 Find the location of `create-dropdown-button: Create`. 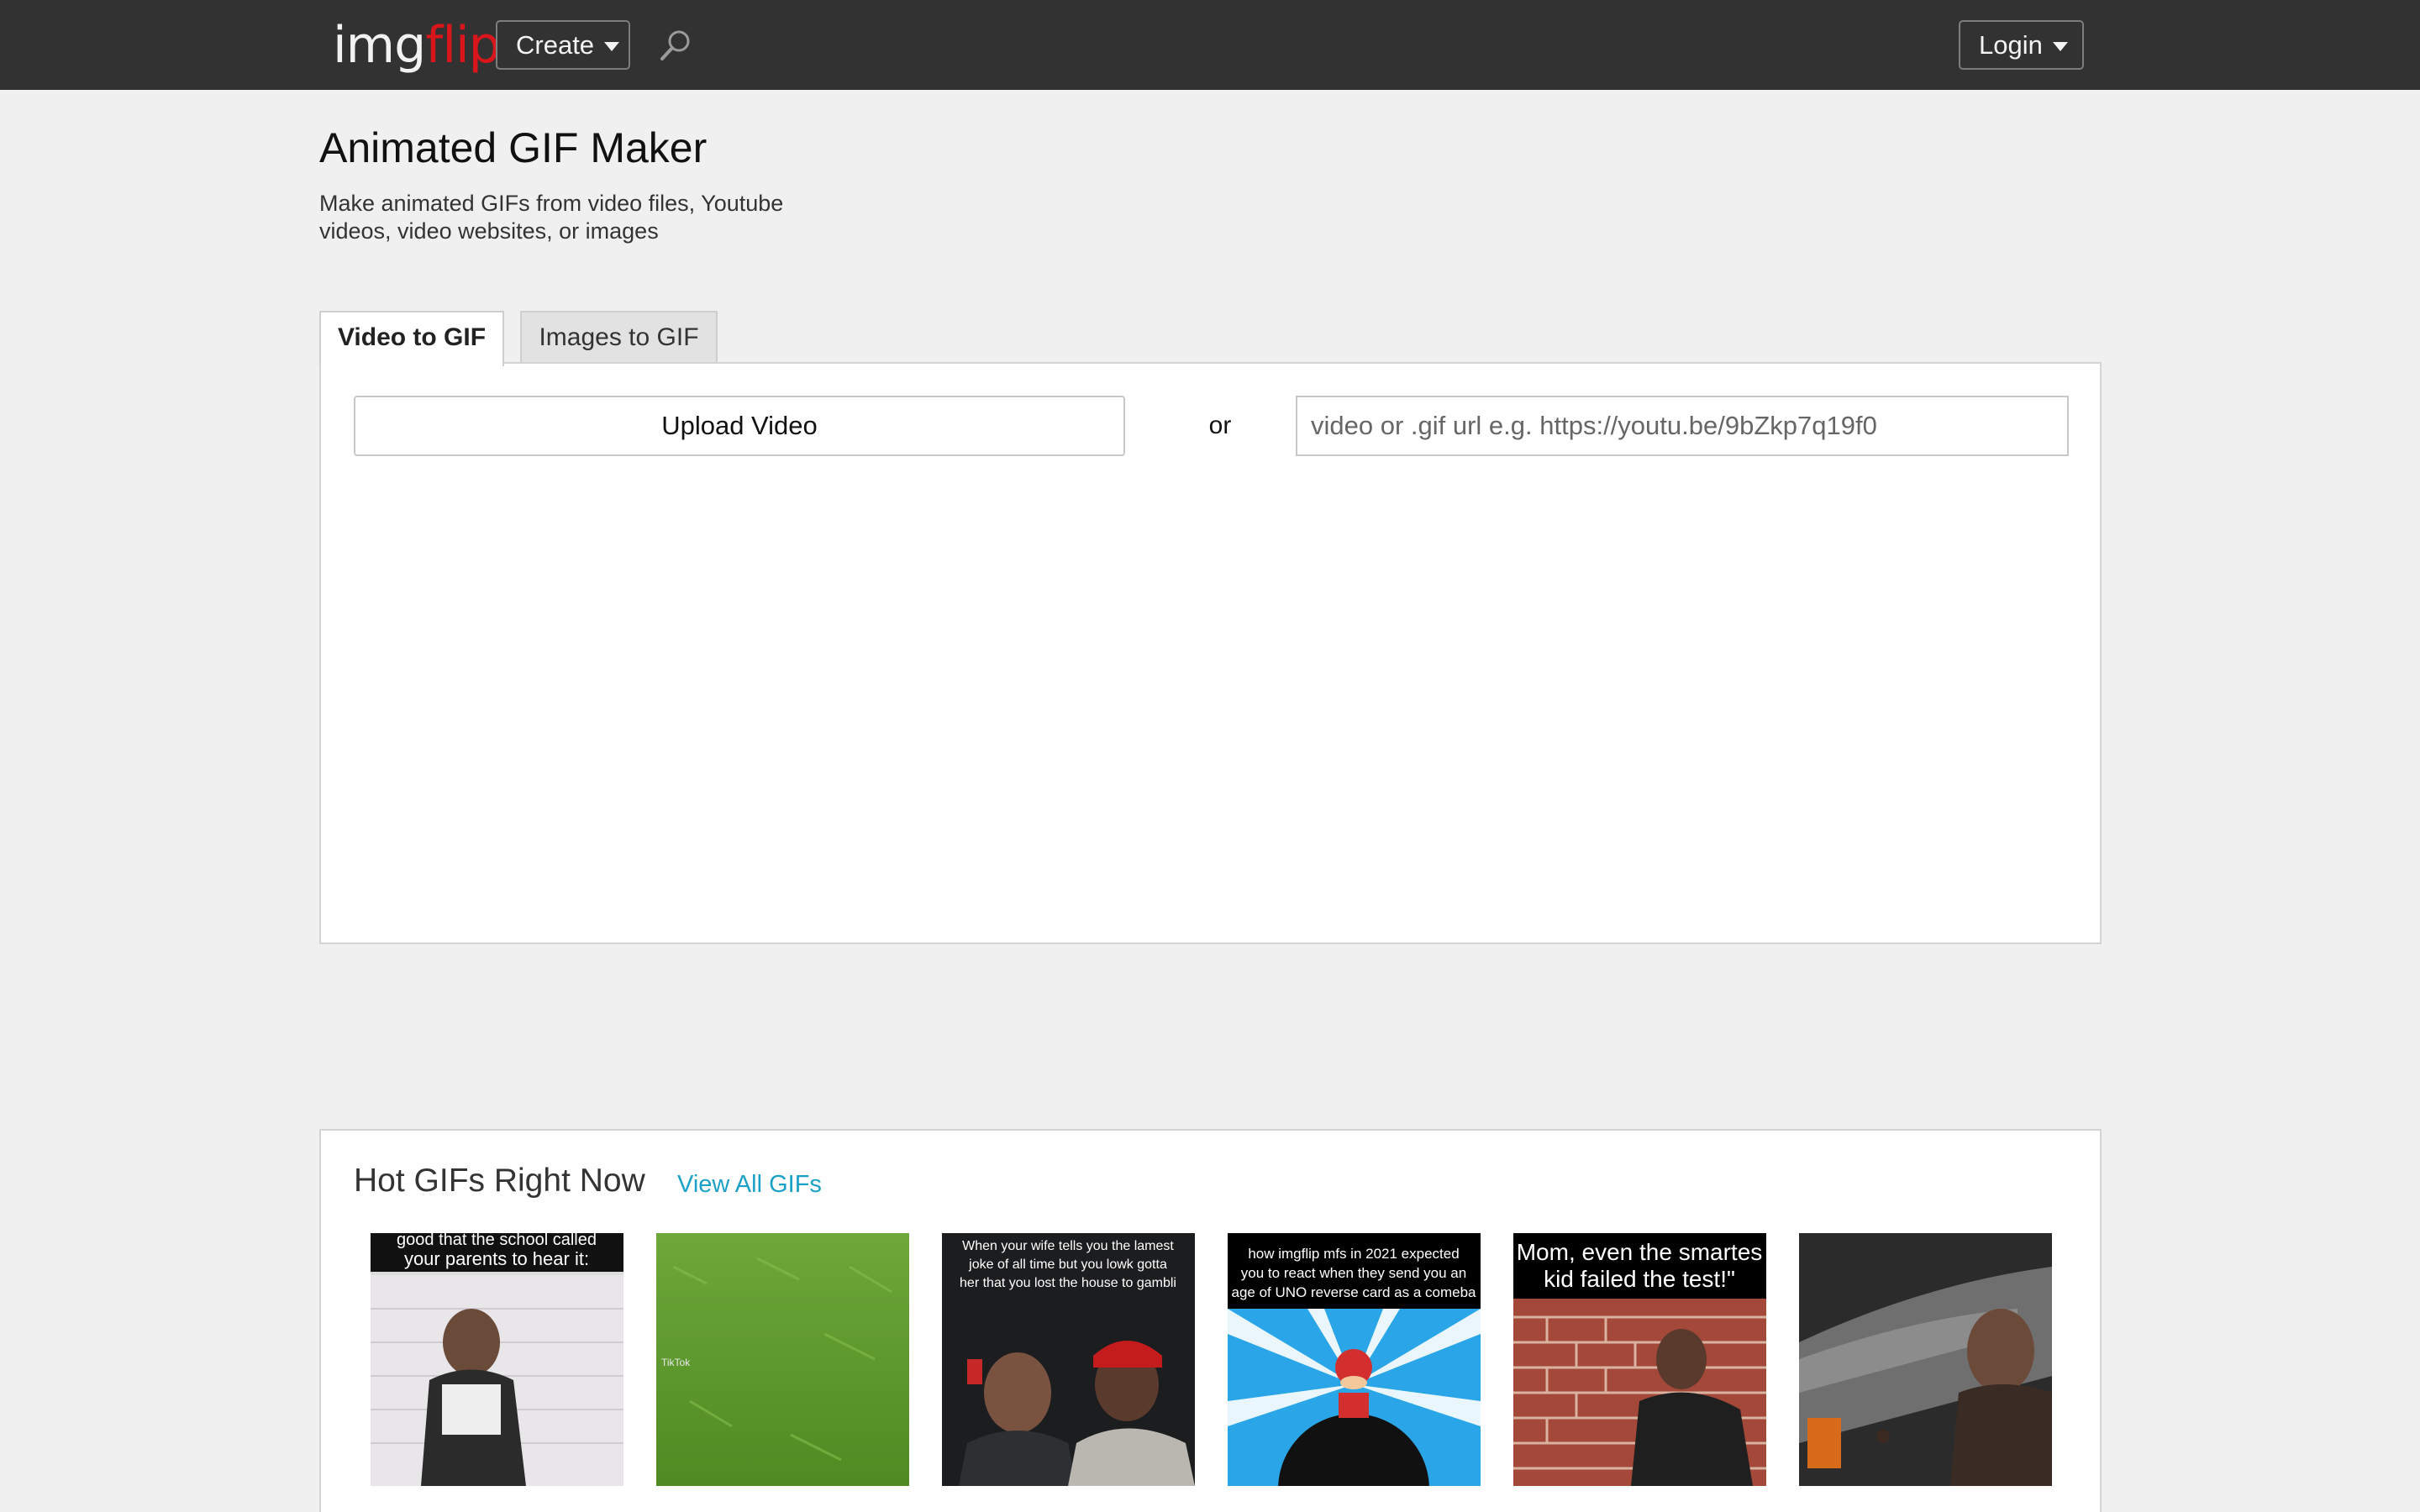

create-dropdown-button: Create is located at coordinates (563, 45).